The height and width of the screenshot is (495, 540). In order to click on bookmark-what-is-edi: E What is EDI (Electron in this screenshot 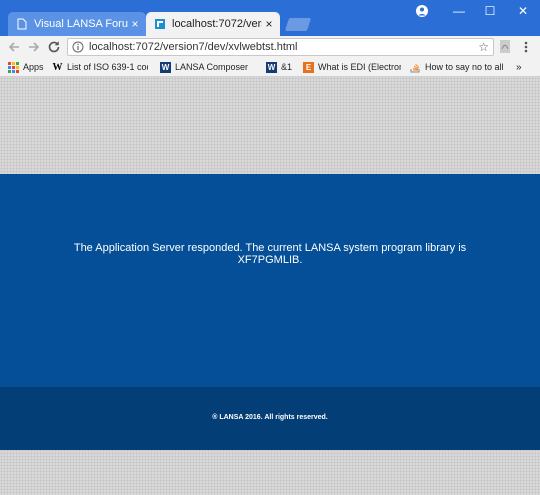, I will do `click(352, 67)`.